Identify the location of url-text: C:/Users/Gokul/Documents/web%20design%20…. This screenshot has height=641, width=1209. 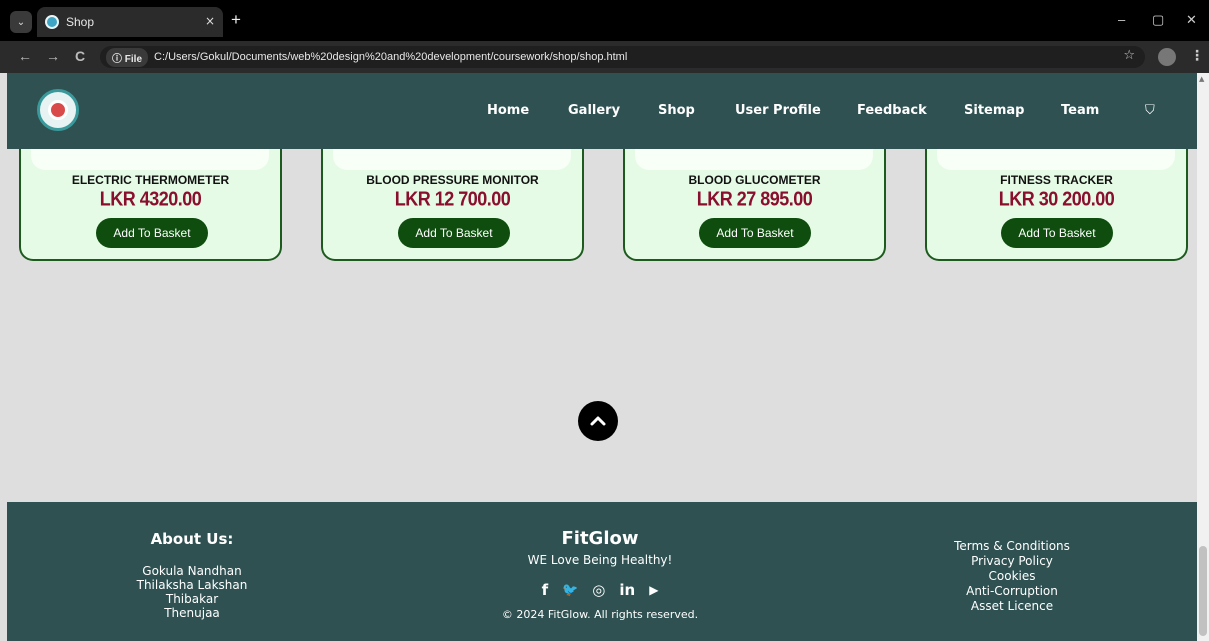
(391, 57).